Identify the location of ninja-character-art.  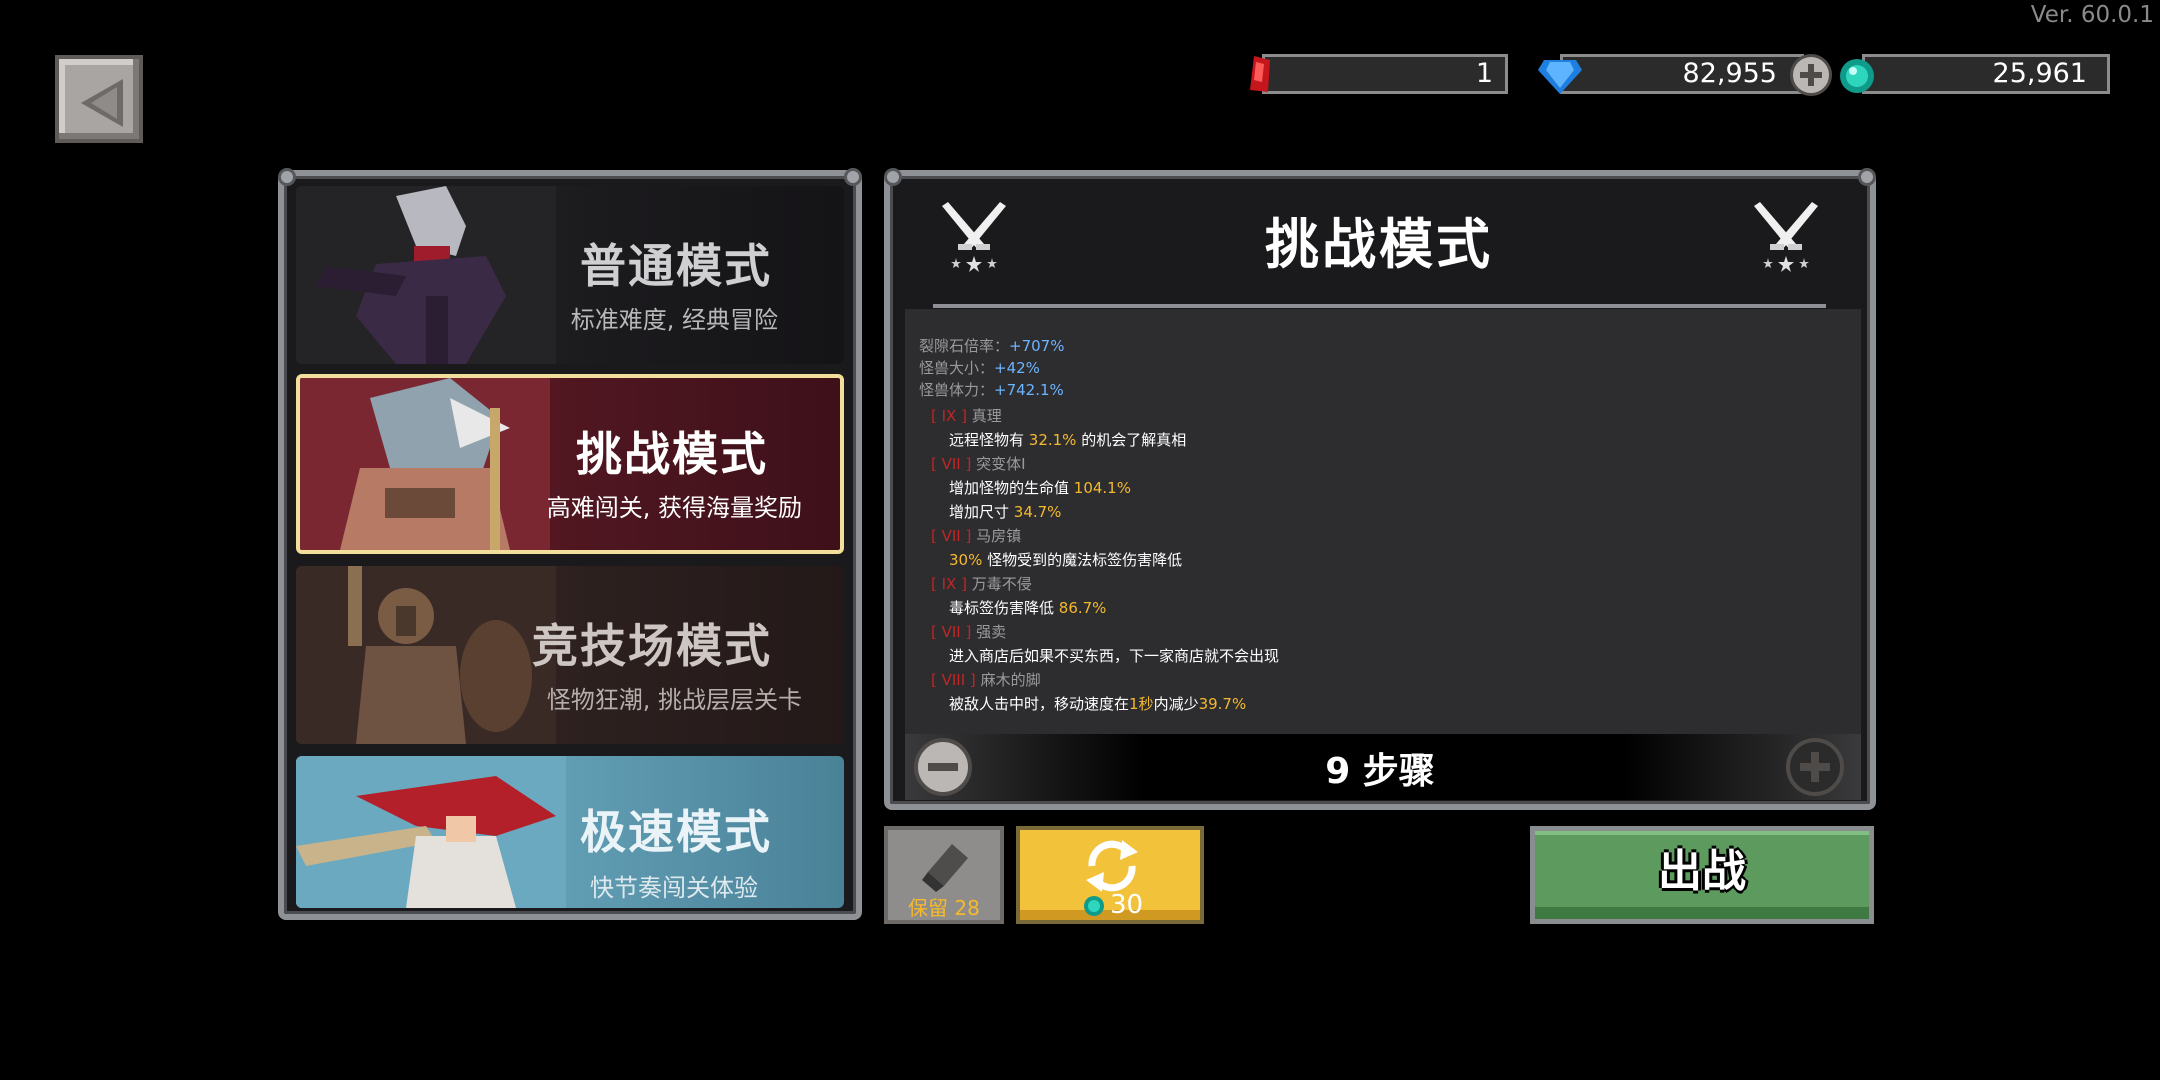
(426, 275).